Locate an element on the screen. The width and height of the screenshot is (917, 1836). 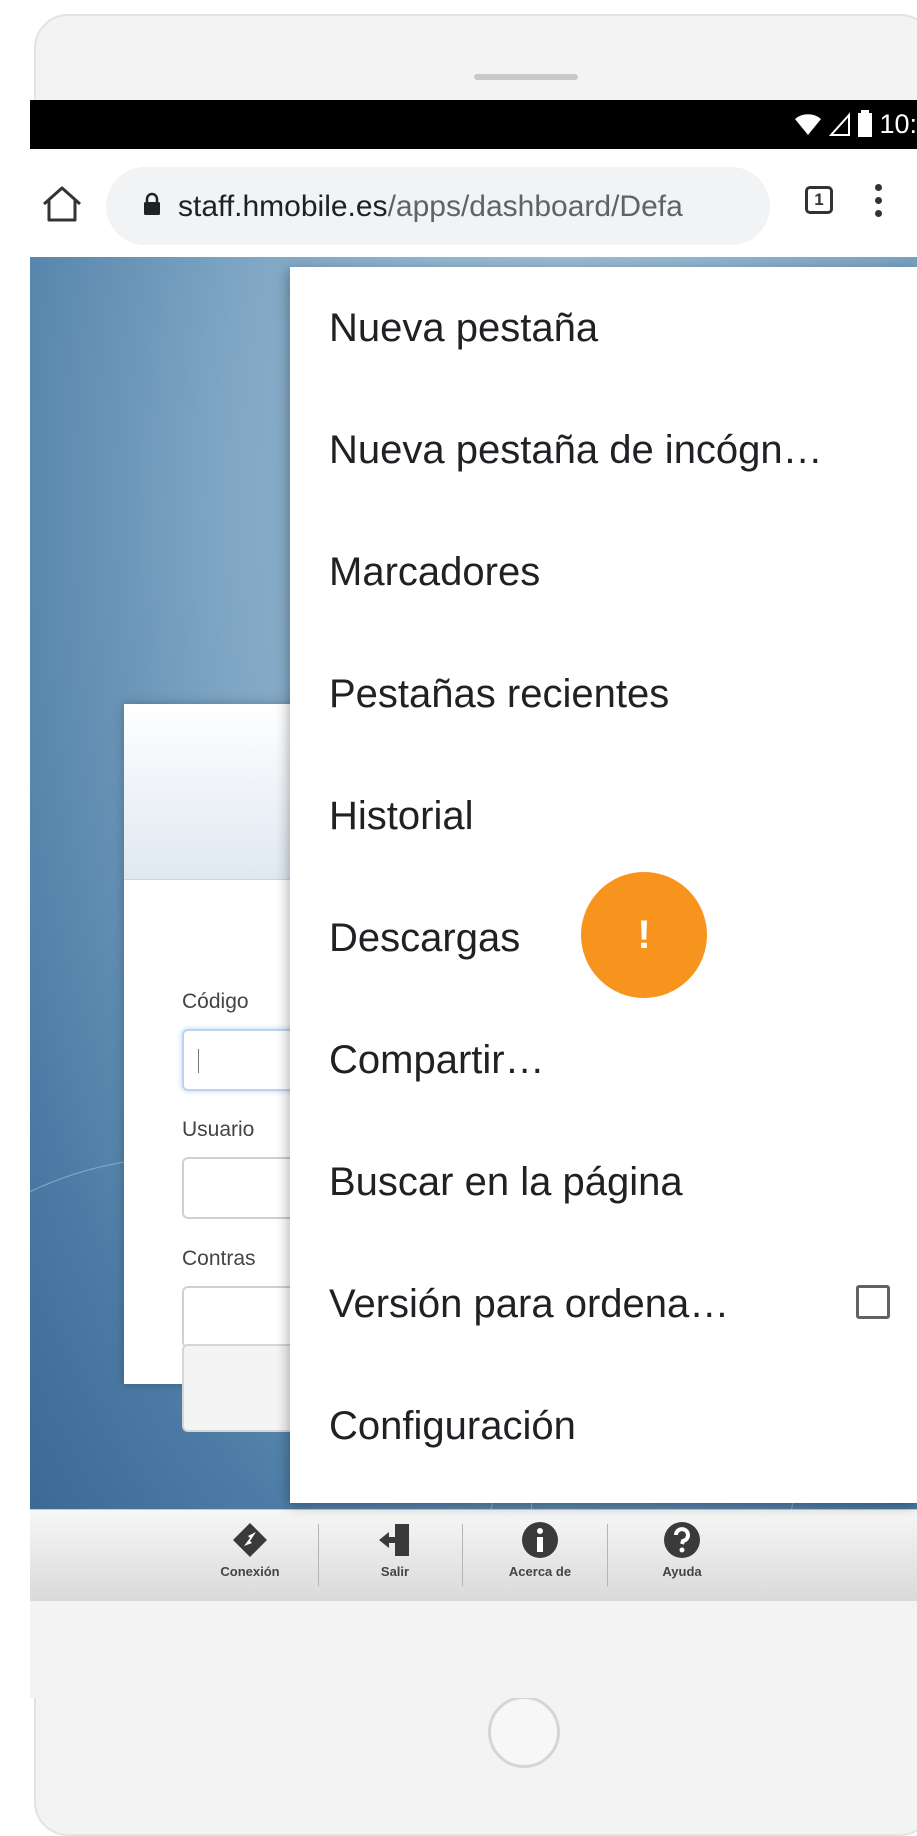
exit-button: Salir is located at coordinates (395, 1549).